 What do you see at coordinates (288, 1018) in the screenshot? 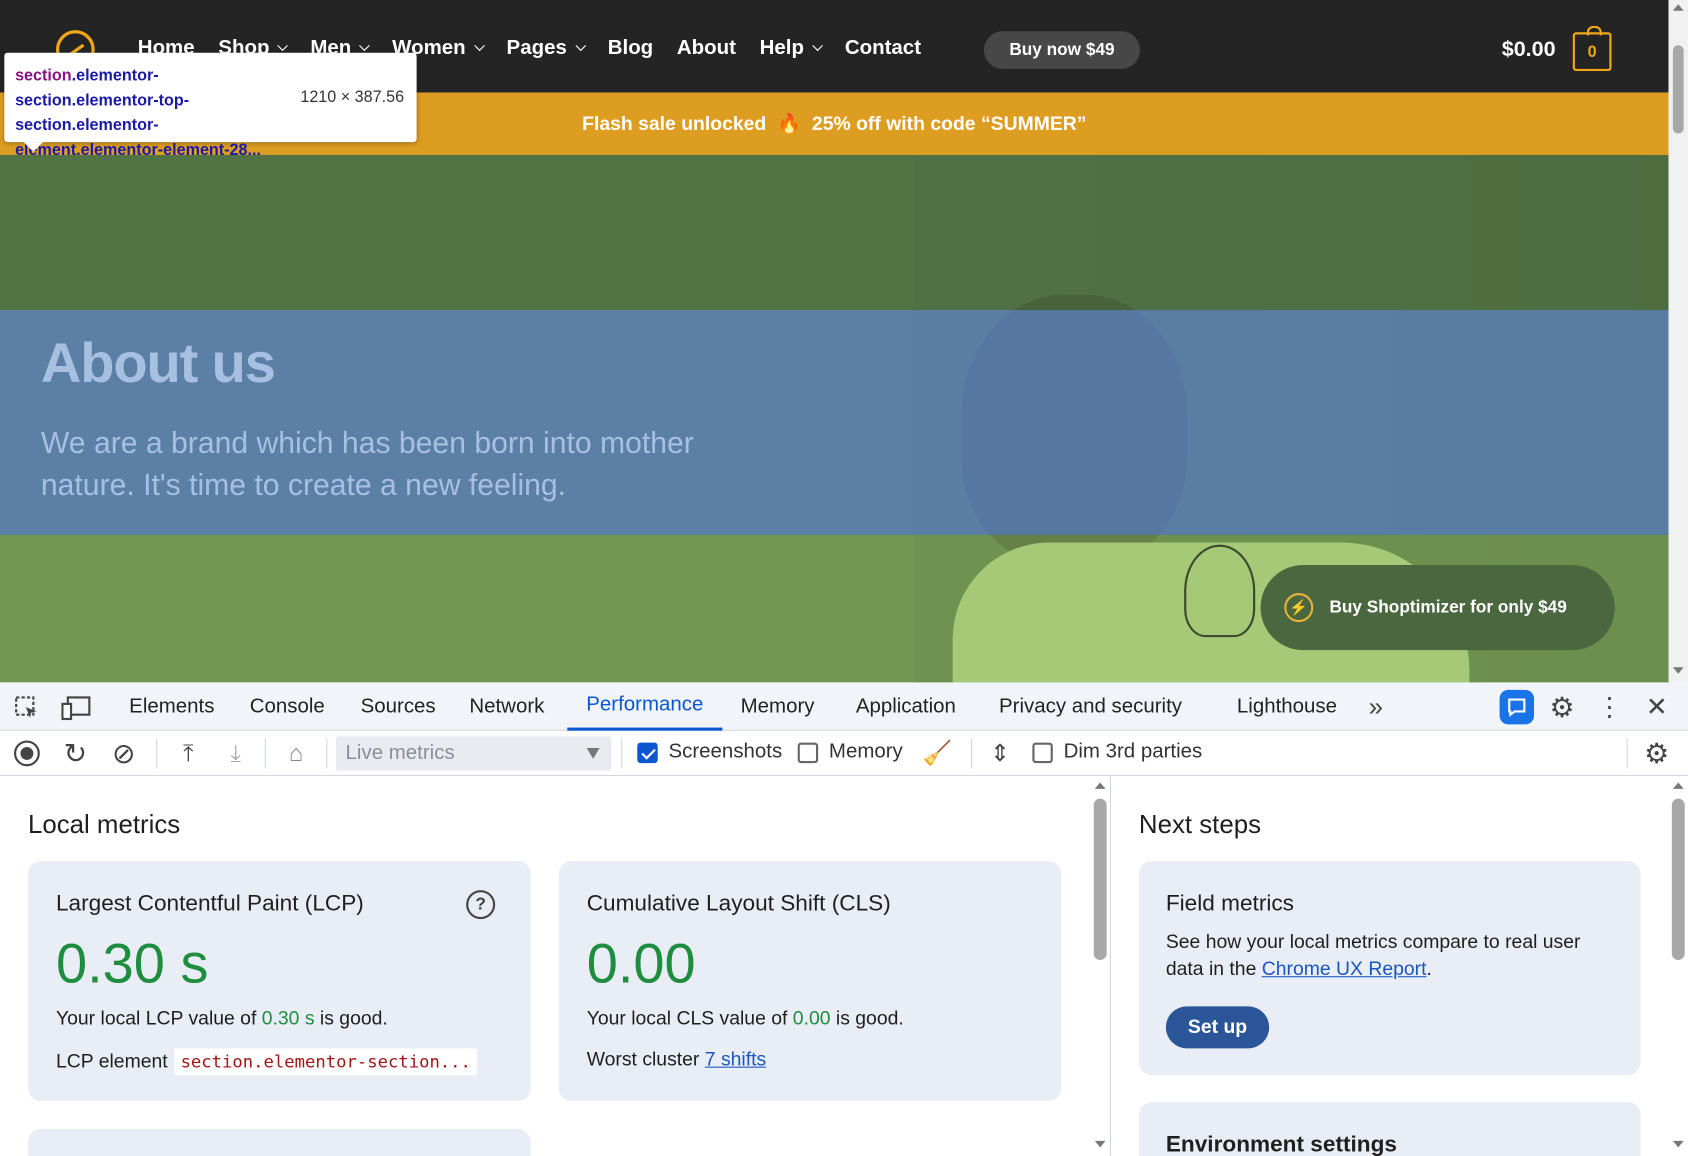
I see `lcp-desc-value: 0.30 s` at bounding box center [288, 1018].